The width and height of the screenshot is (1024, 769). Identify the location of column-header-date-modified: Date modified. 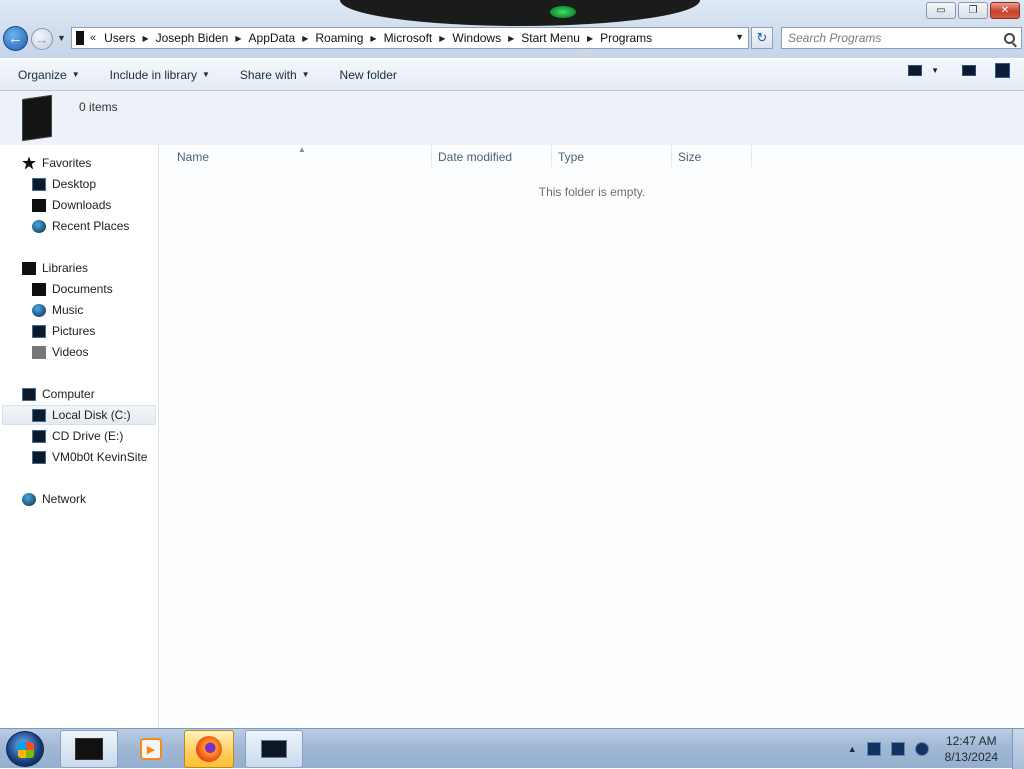
(491, 157).